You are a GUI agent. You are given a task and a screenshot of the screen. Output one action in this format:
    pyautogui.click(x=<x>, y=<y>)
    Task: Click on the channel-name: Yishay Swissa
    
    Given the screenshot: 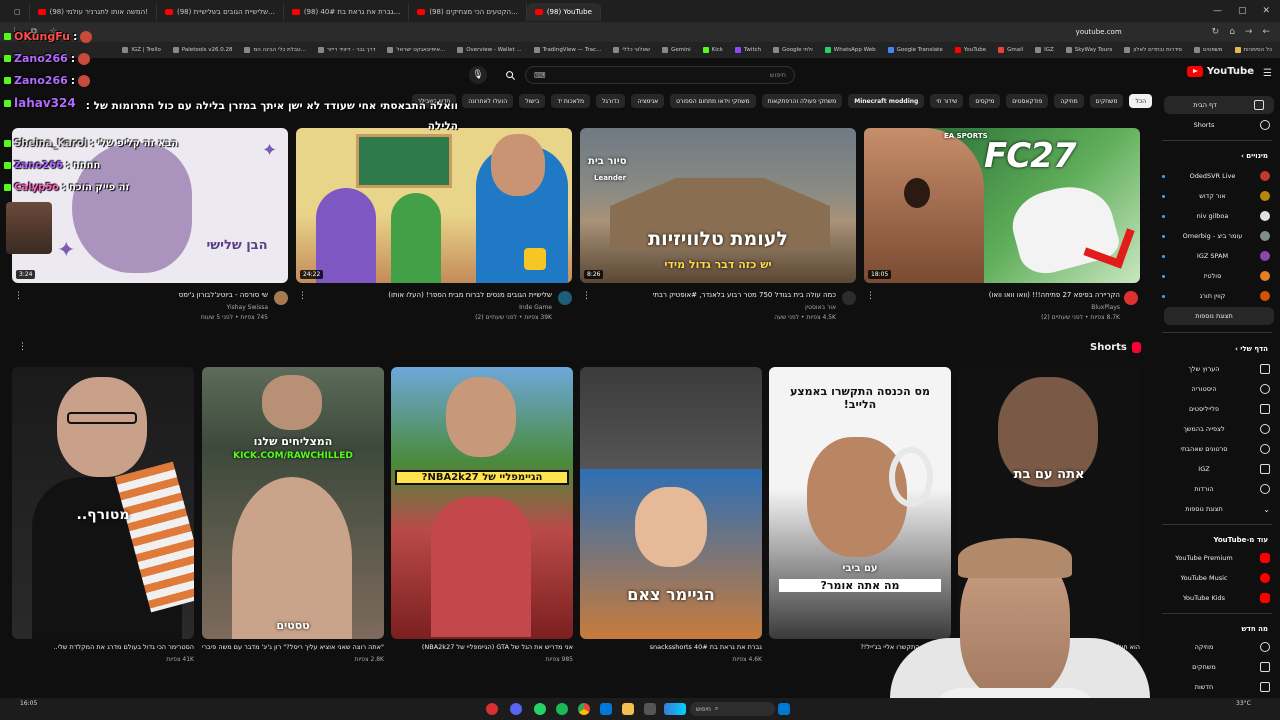 What is the action you would take?
    pyautogui.click(x=148, y=307)
    